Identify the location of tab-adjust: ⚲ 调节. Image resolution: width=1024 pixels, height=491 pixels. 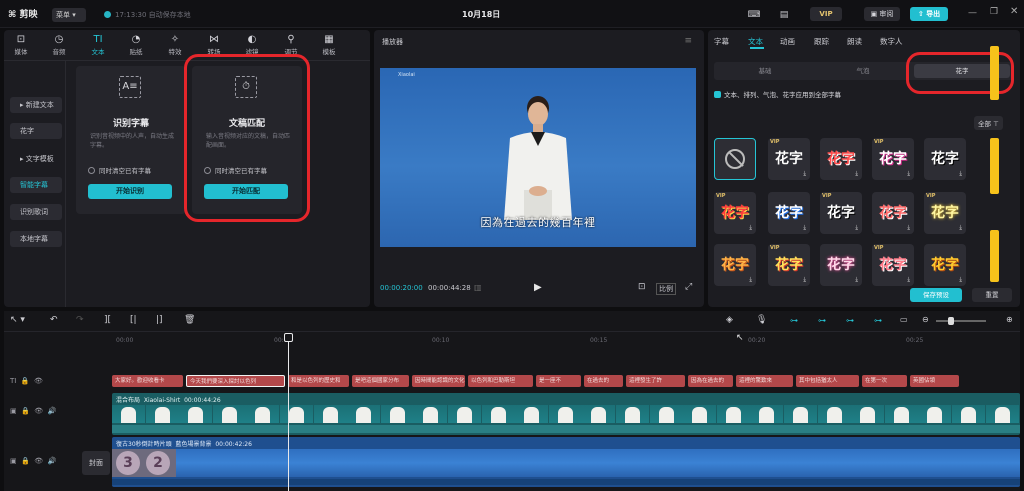
(291, 45).